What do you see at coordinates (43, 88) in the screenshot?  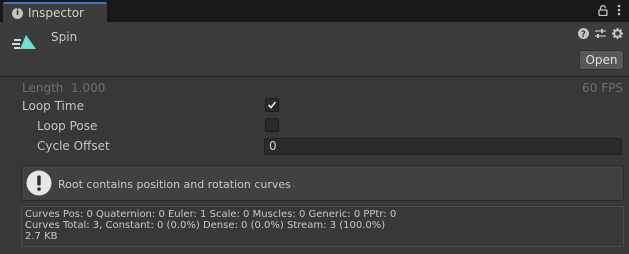 I see `length-label: Length` at bounding box center [43, 88].